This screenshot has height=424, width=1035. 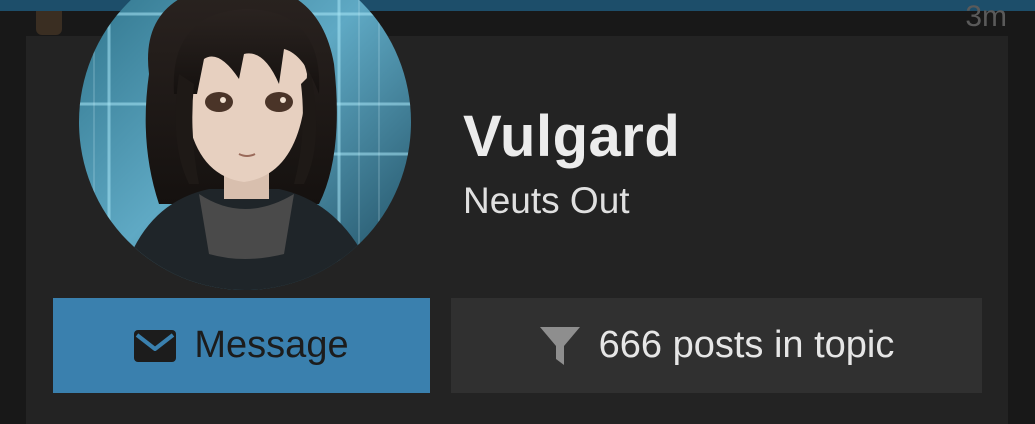 I want to click on envelope-icon, so click(x=155, y=345).